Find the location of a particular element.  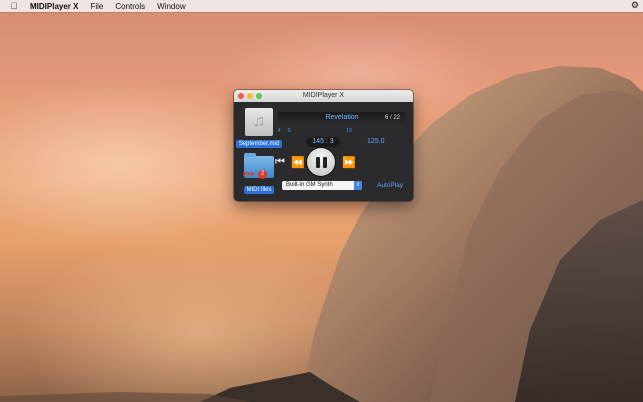

ruler-tick: 4 is located at coordinates (279, 131).